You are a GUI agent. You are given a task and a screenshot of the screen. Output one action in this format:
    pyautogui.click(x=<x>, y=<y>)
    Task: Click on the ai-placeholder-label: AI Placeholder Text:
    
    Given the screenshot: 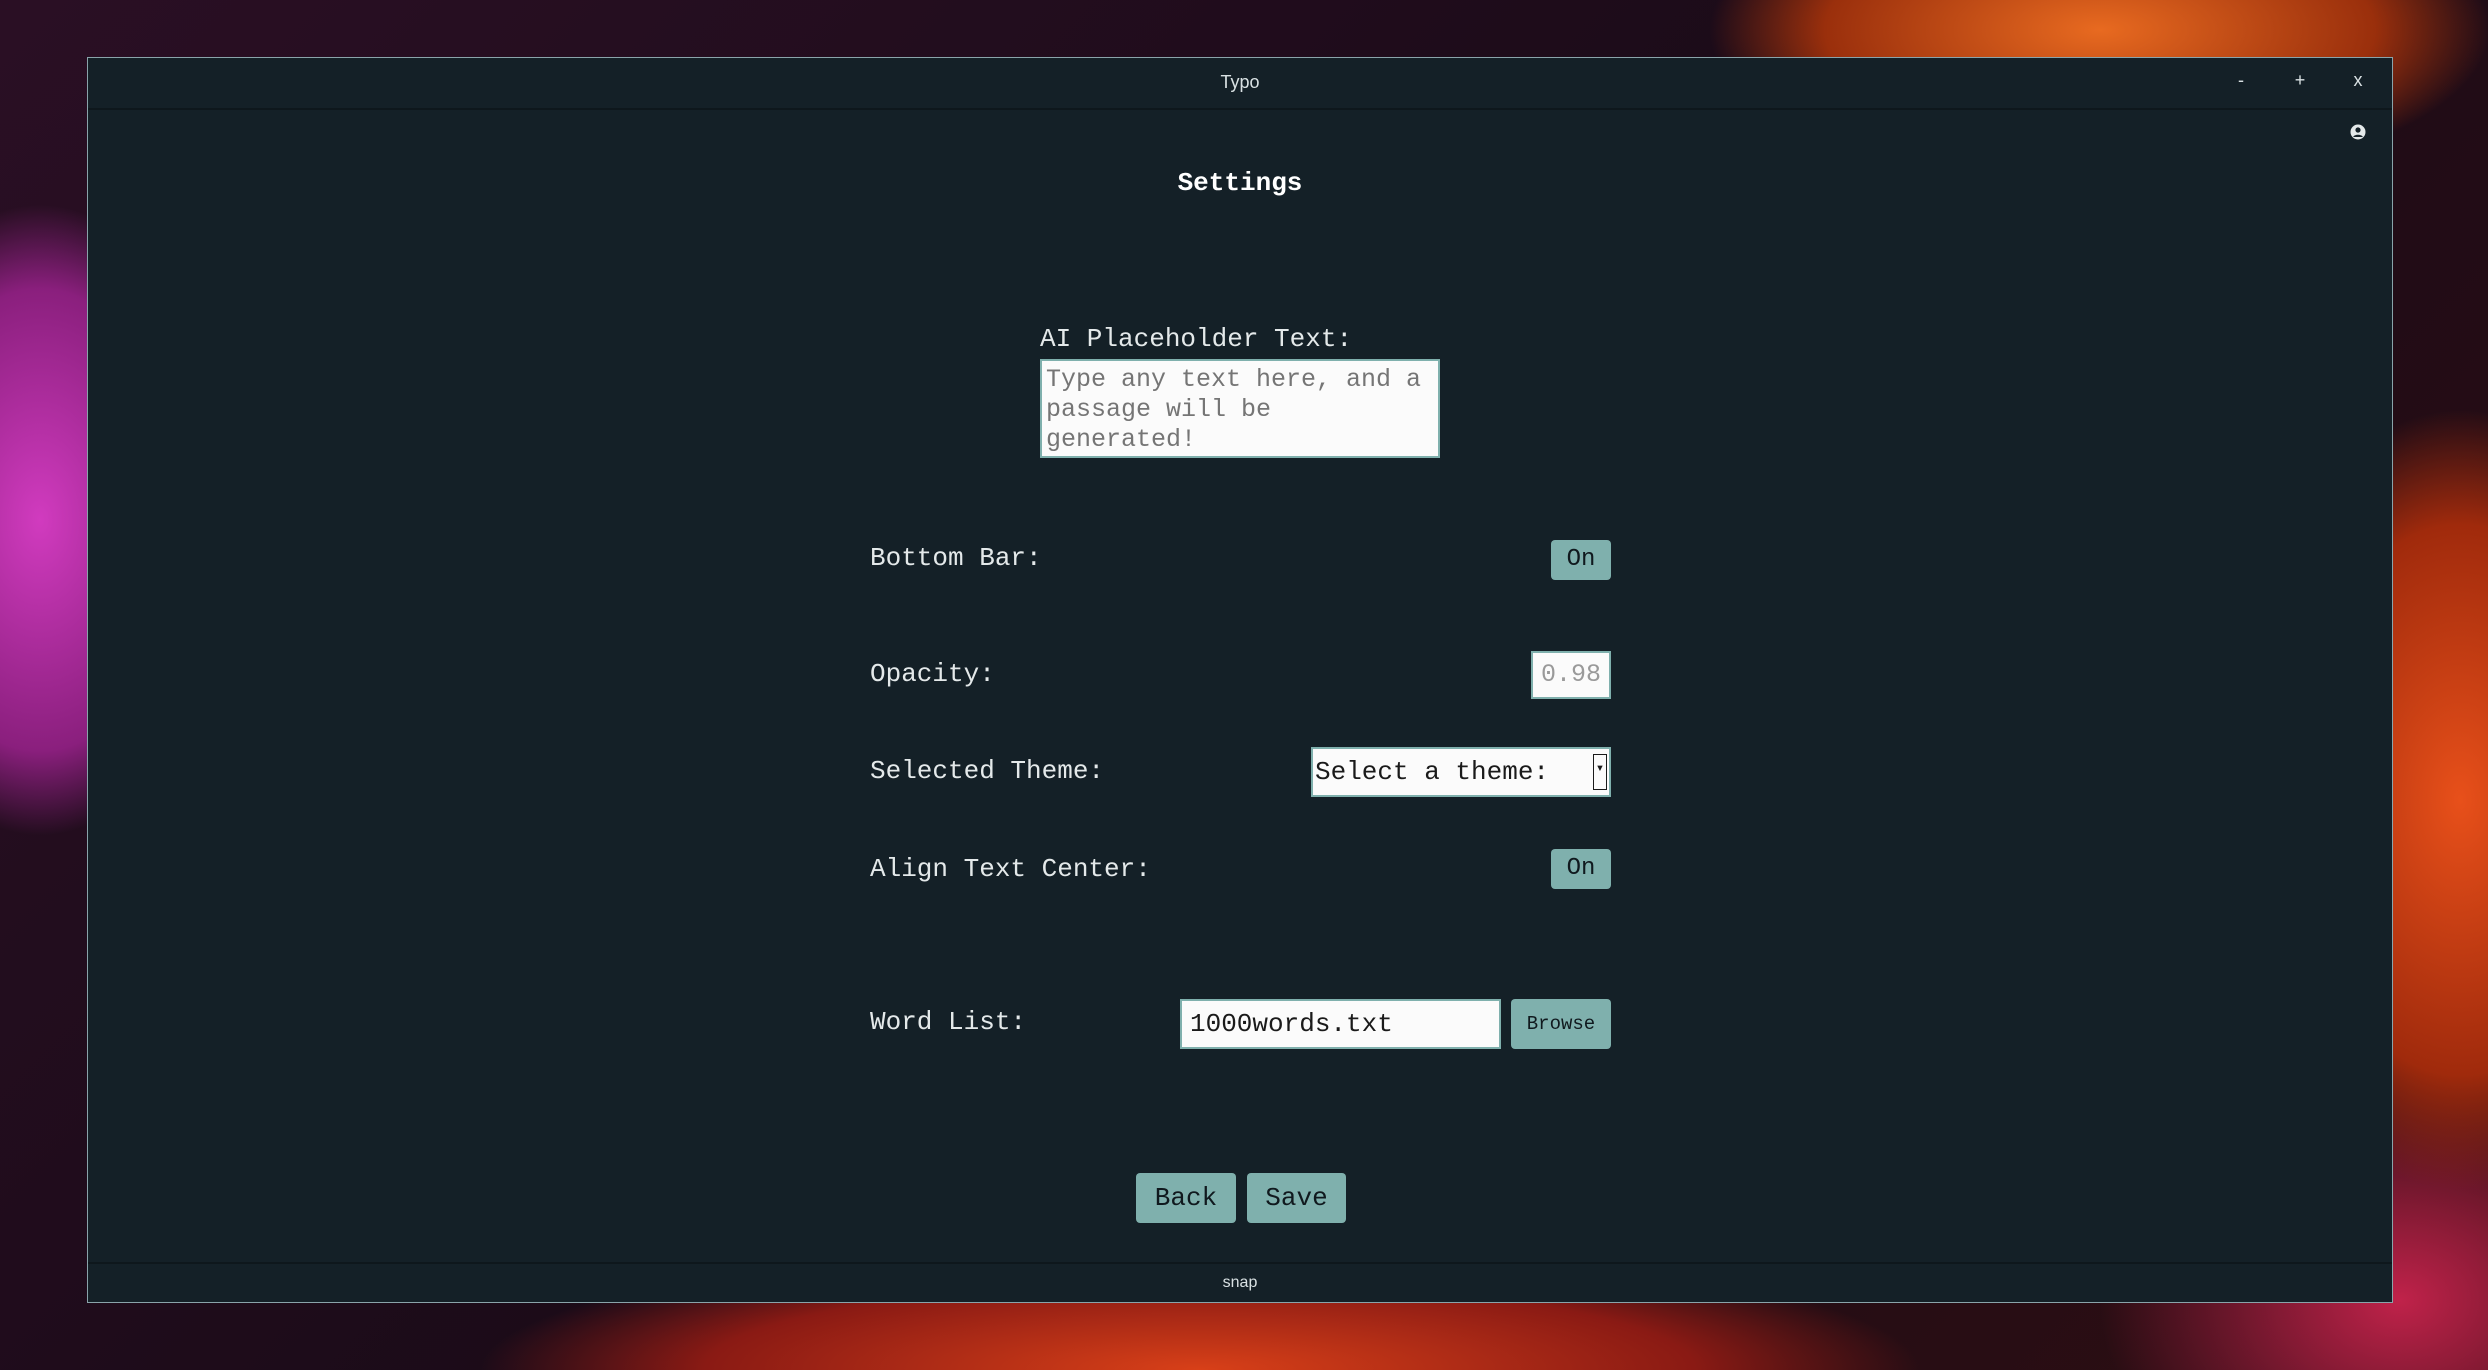 What is the action you would take?
    pyautogui.click(x=1196, y=339)
    